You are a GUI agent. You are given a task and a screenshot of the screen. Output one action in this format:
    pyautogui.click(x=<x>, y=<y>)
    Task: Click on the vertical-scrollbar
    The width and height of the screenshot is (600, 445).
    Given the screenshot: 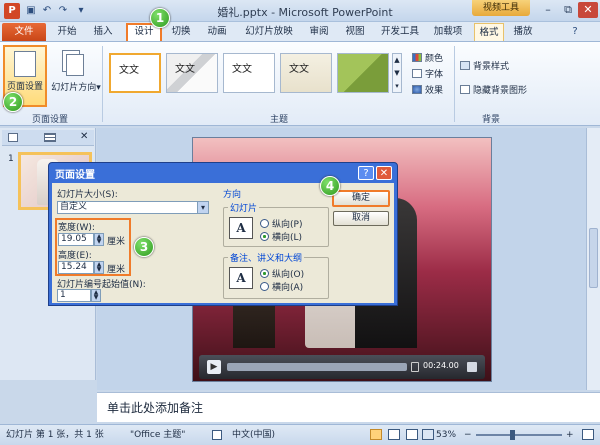 What is the action you would take?
    pyautogui.click(x=593, y=259)
    